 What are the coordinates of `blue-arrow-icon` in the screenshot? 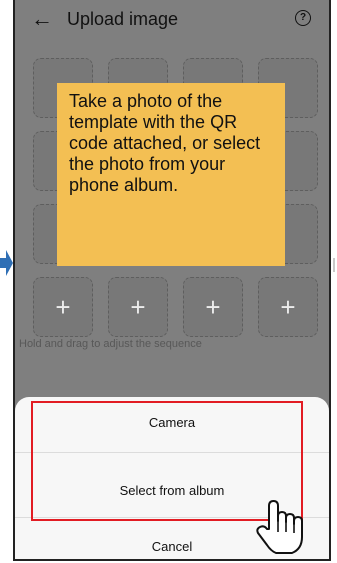 It's located at (6, 263).